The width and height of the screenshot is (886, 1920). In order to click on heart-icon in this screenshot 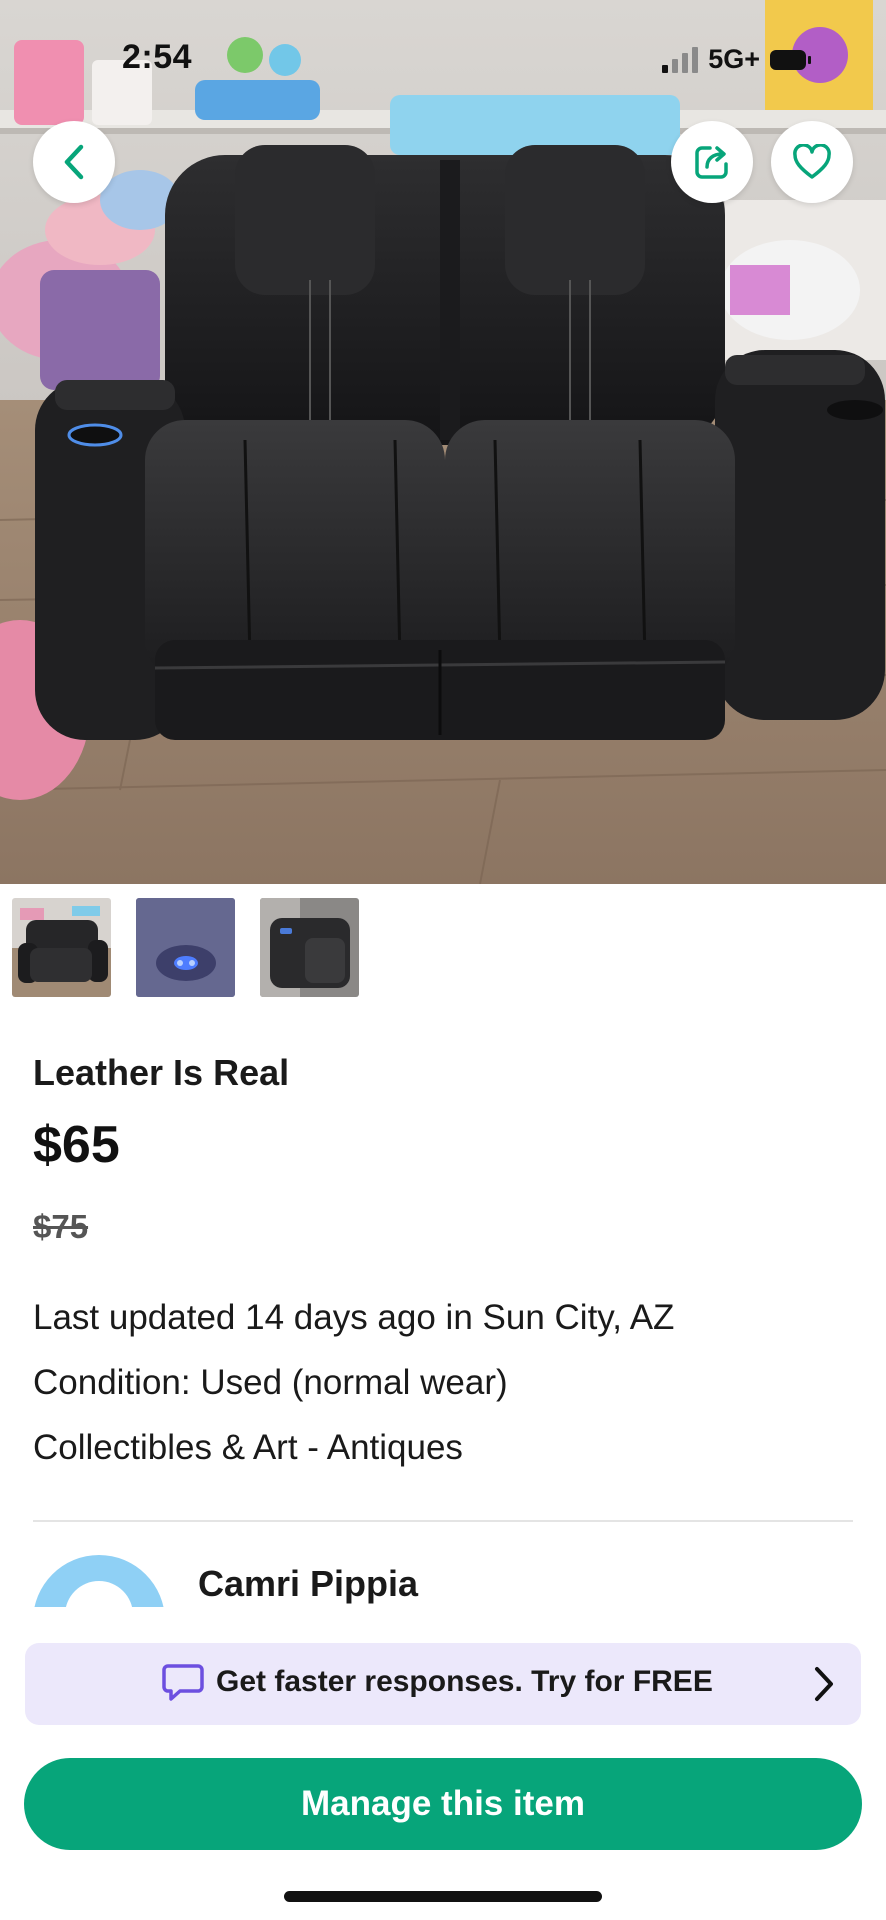, I will do `click(812, 161)`.